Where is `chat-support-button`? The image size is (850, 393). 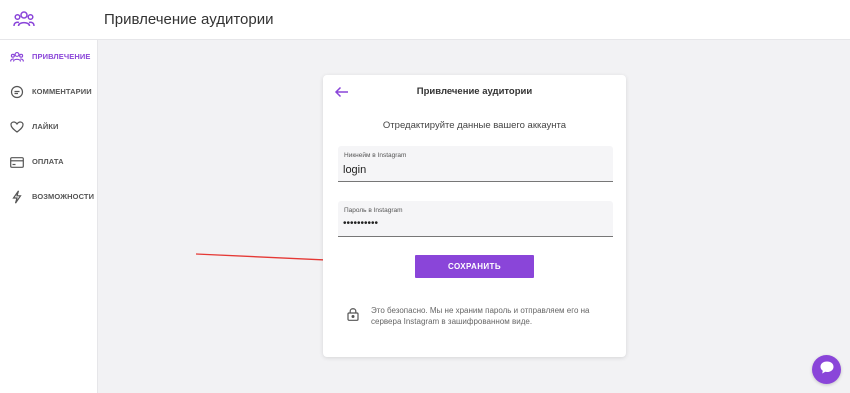
chat-support-button is located at coordinates (826, 369).